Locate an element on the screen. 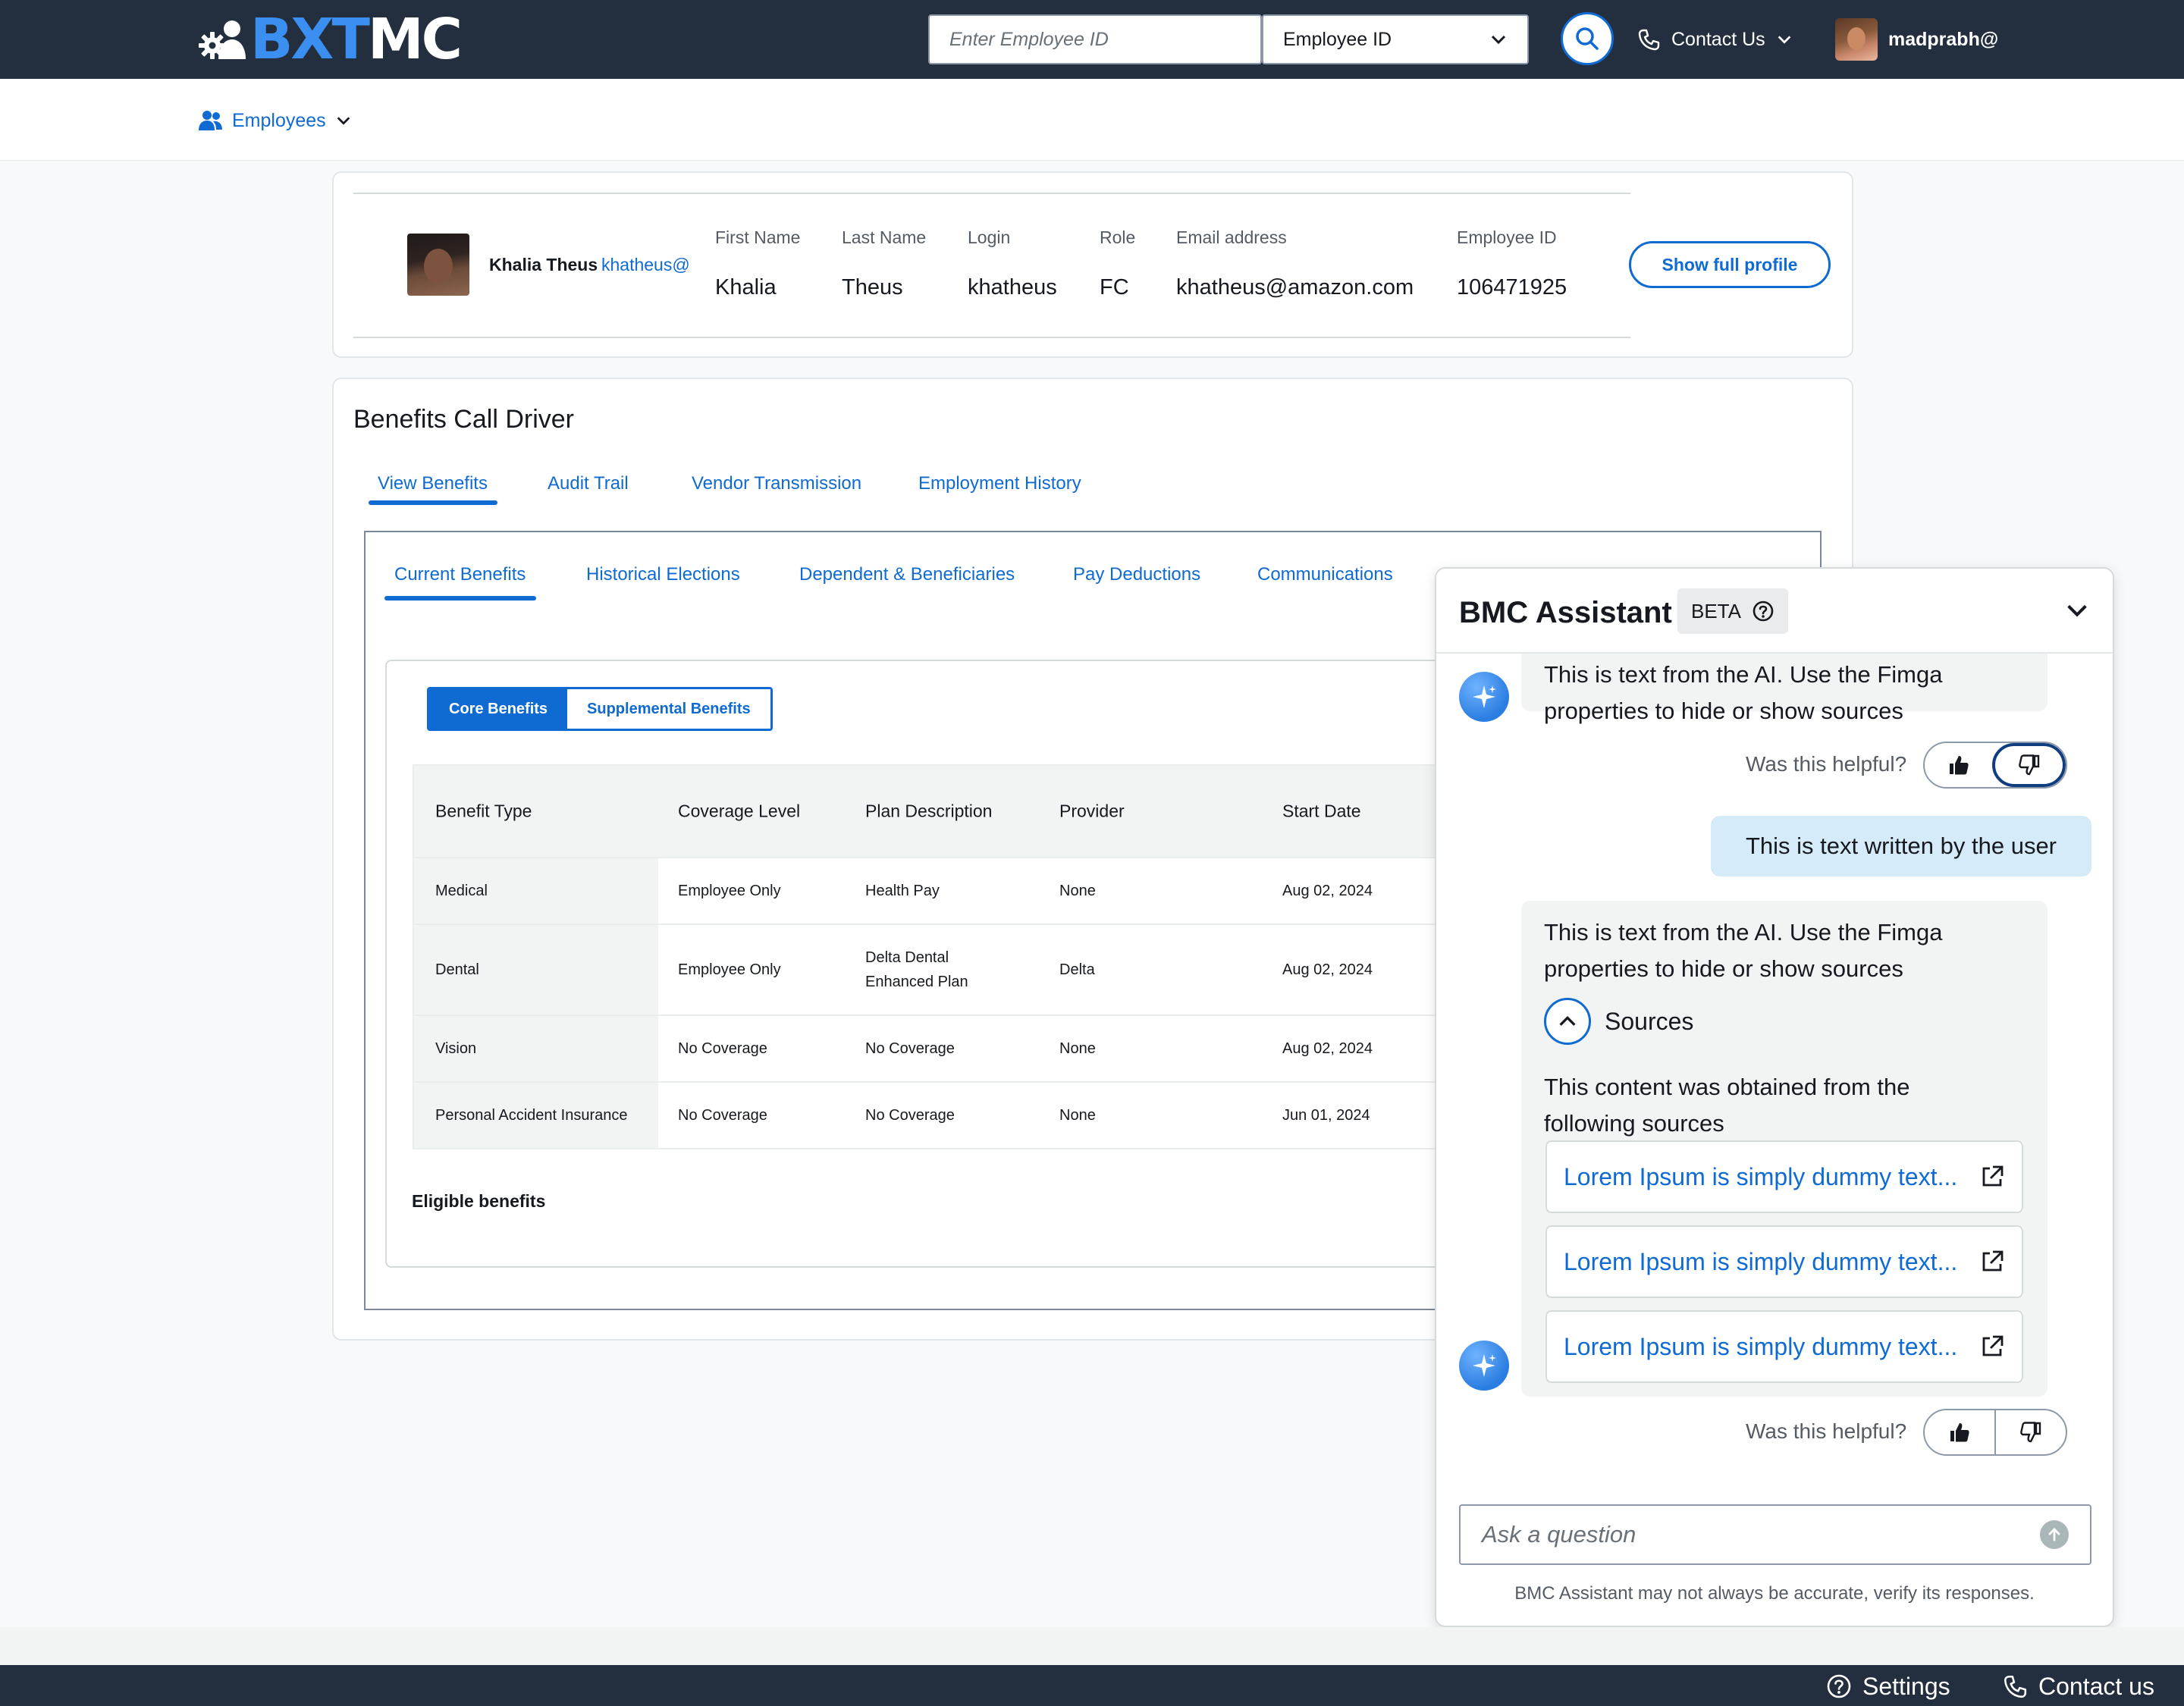 This screenshot has height=1706, width=2184. field-label-first-name: First Name is located at coordinates (758, 237).